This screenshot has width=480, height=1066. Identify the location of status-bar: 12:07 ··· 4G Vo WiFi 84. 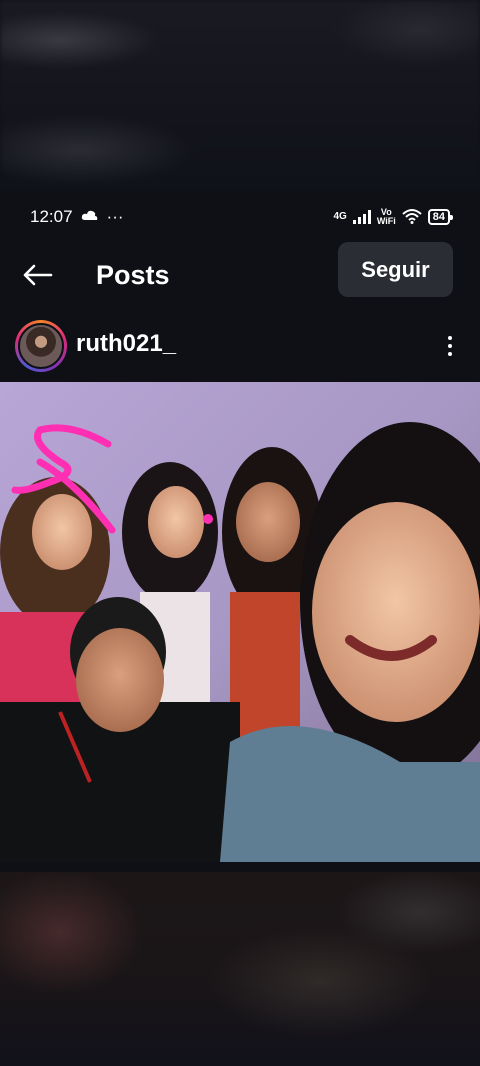
(240, 217).